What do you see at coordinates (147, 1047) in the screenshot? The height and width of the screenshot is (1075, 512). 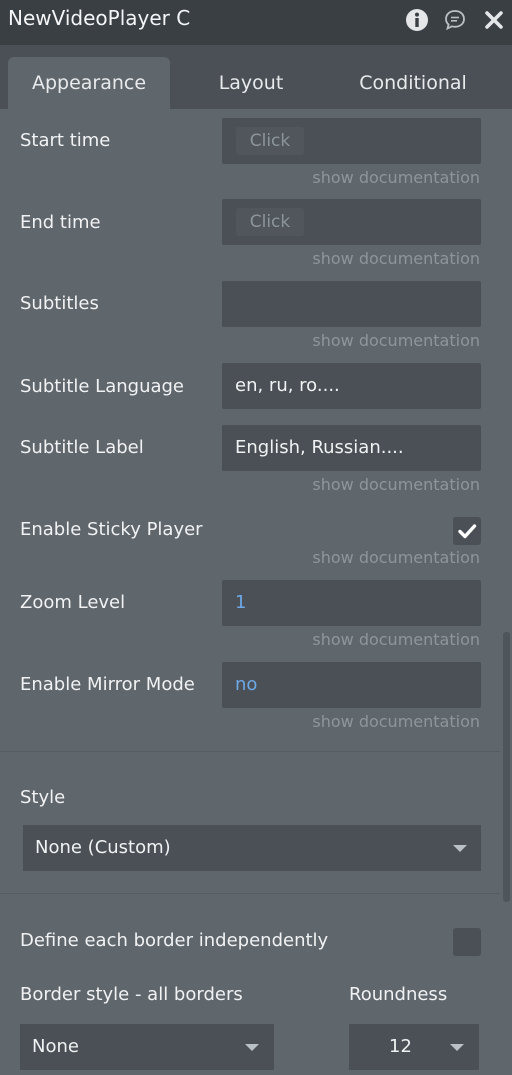 I see `border-style-dropdown: None` at bounding box center [147, 1047].